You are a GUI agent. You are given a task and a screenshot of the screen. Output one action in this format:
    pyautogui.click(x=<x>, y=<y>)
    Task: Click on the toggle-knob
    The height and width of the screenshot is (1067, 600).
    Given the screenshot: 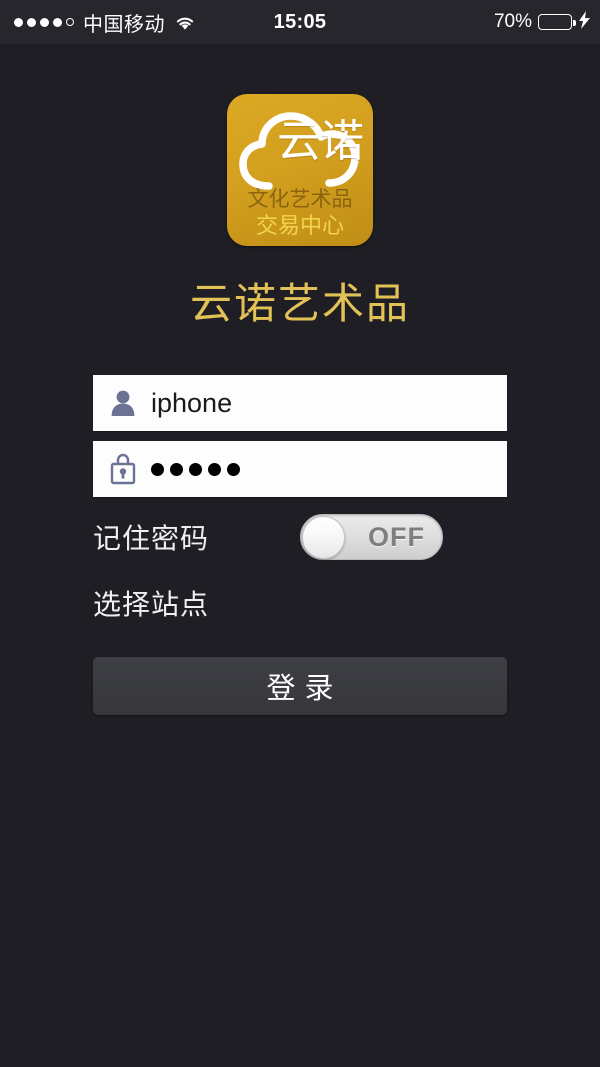 What is the action you would take?
    pyautogui.click(x=323, y=537)
    